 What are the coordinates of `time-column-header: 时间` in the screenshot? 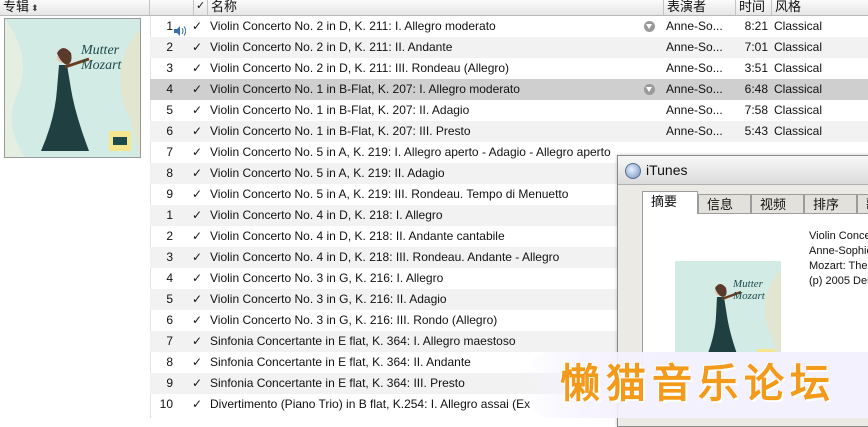 It's located at (754, 7).